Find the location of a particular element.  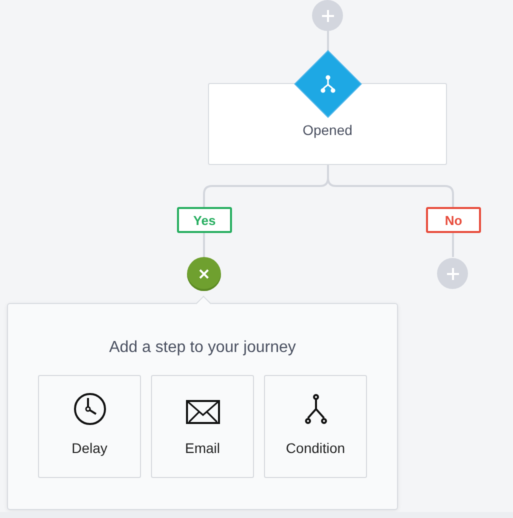

close-icon is located at coordinates (204, 274).